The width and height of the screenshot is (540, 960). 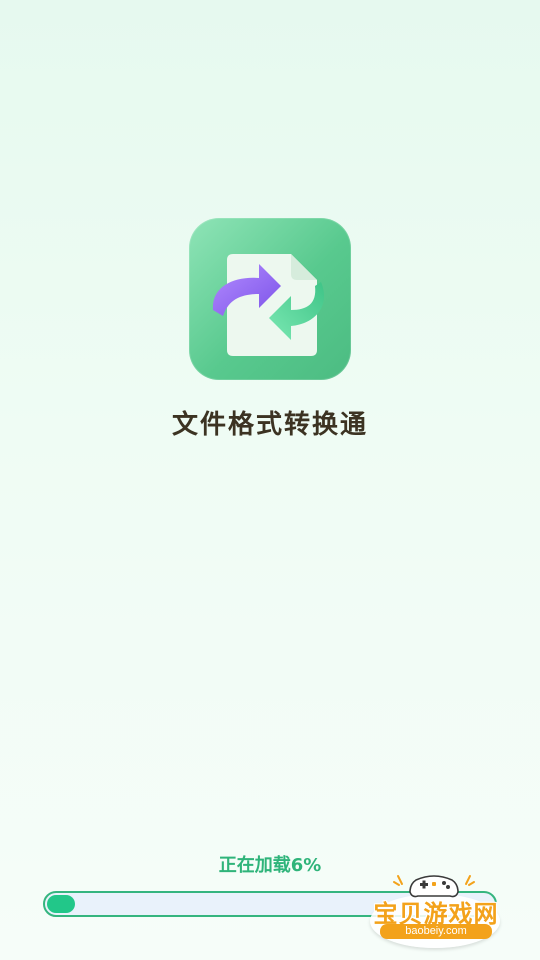 I want to click on file-convert-icon, so click(x=268, y=305).